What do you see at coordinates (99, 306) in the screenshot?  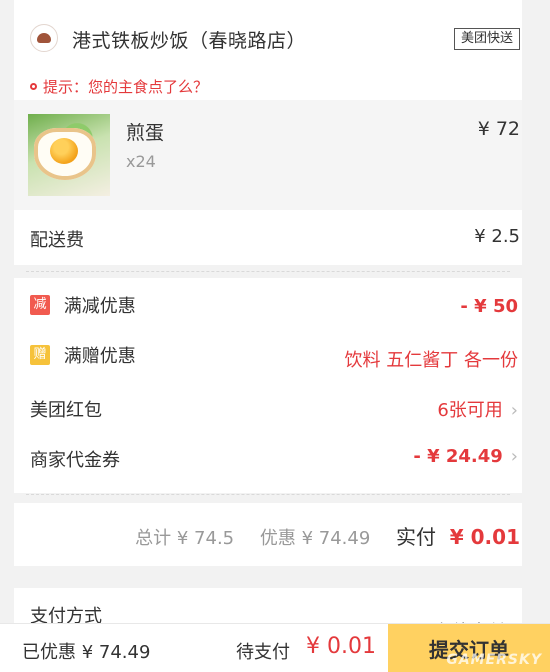 I see `promo-label: 满减优惠` at bounding box center [99, 306].